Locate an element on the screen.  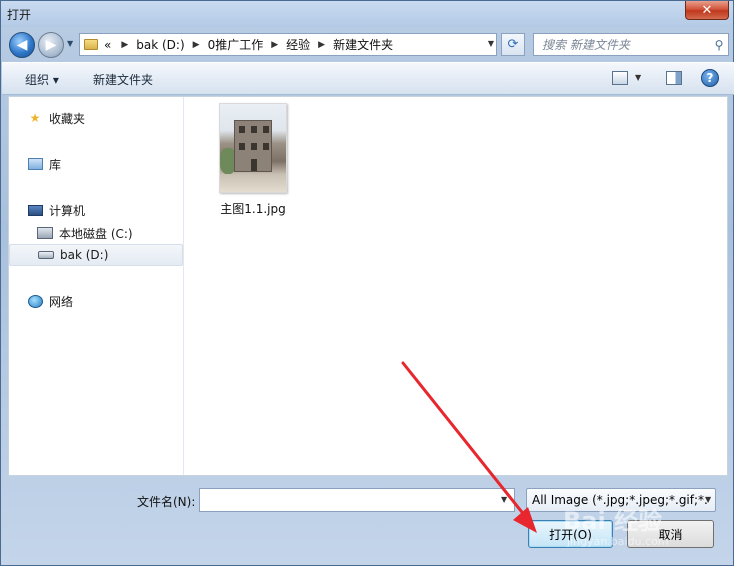
refresh-button: ⟳ is located at coordinates (513, 44).